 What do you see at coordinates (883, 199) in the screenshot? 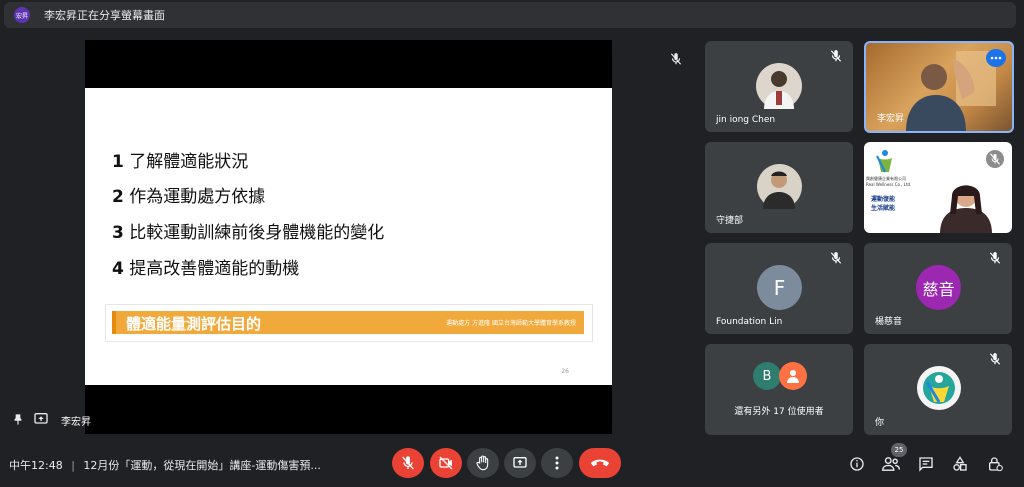
I see `slogan-line: 運動復能` at bounding box center [883, 199].